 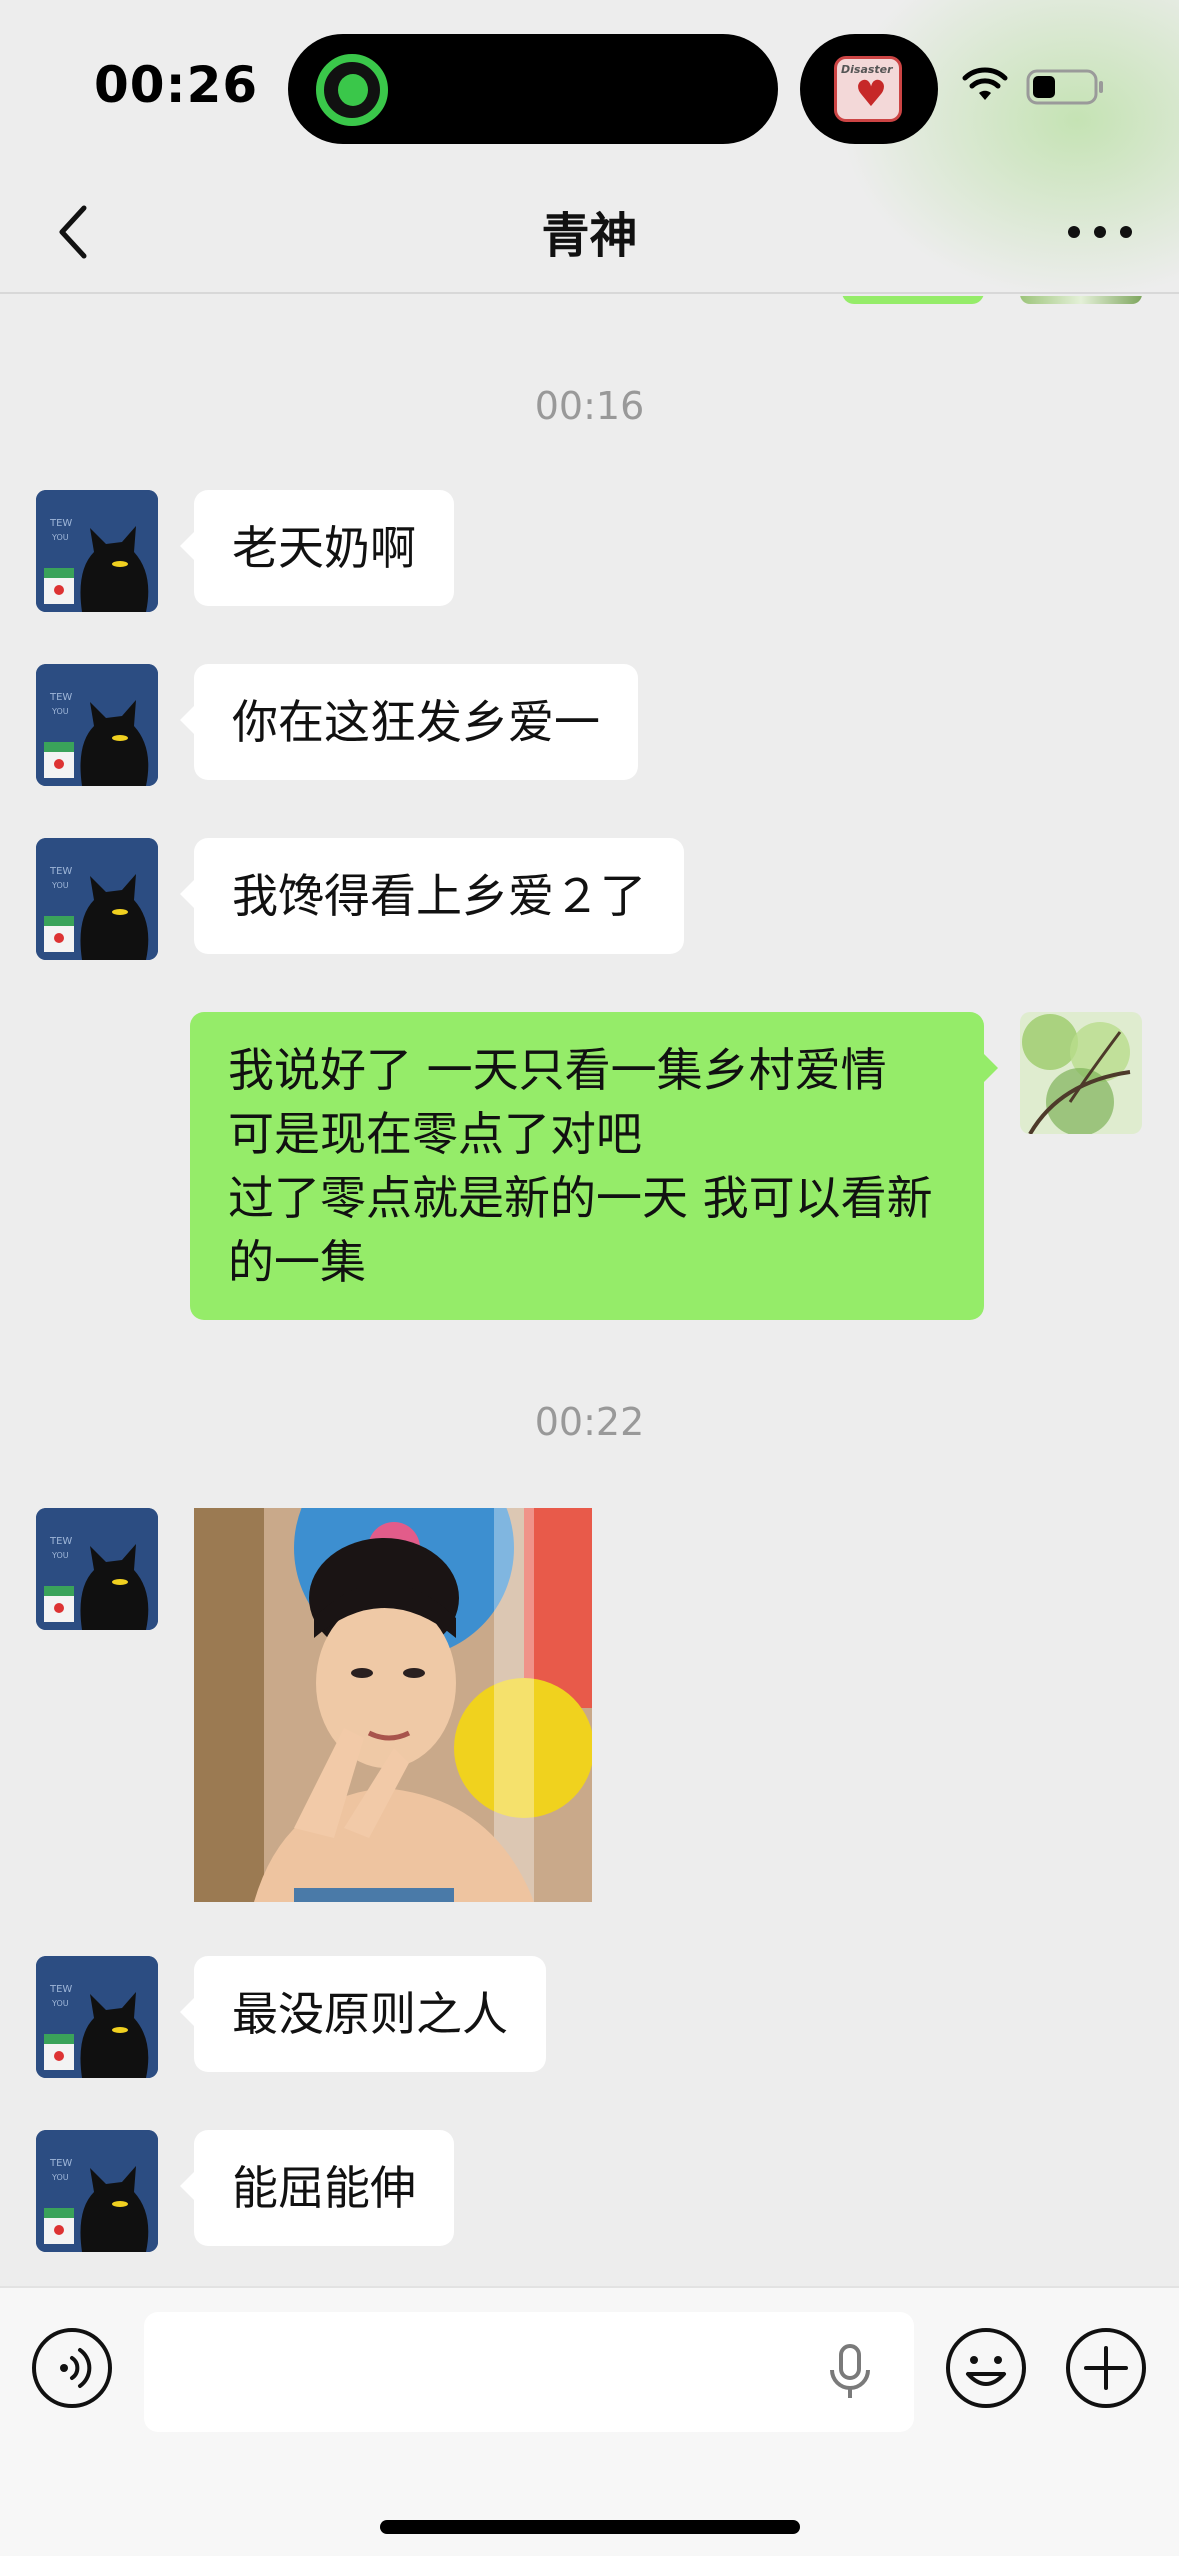 What do you see at coordinates (432, 896) in the screenshot?
I see `message-bubble: 我馋得看上乡爱２了` at bounding box center [432, 896].